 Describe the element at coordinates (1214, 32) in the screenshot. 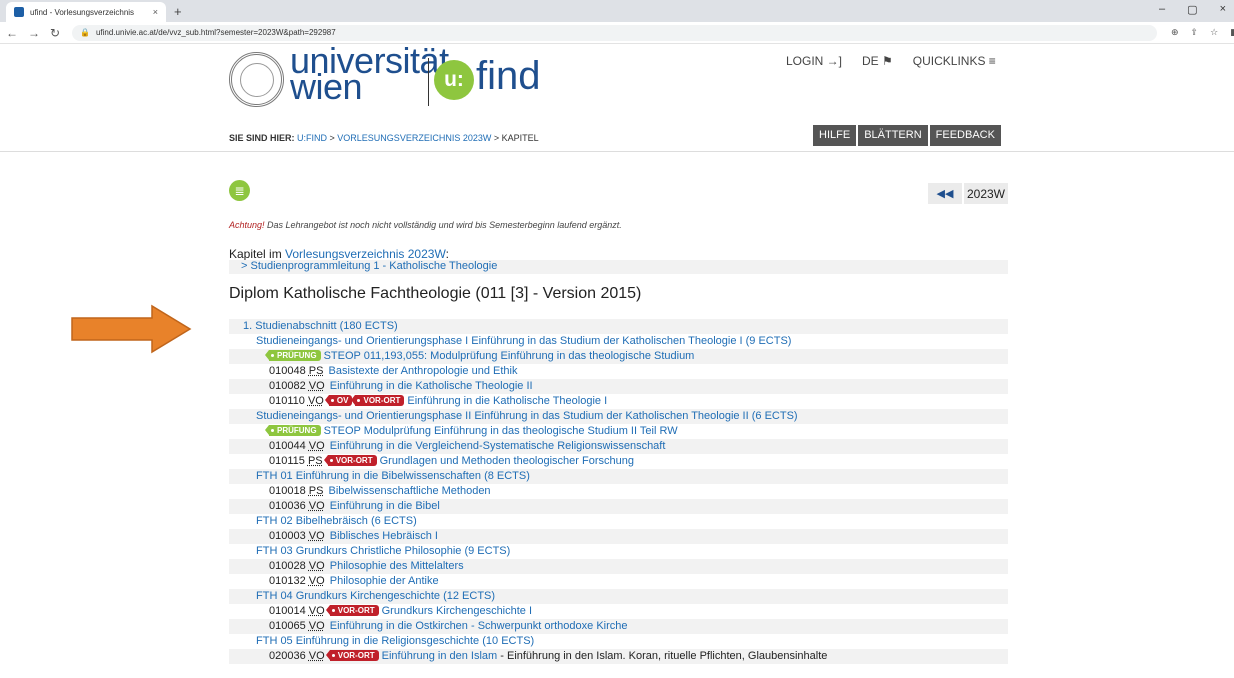

I see `bookmark-star-icon: ☆` at that location.